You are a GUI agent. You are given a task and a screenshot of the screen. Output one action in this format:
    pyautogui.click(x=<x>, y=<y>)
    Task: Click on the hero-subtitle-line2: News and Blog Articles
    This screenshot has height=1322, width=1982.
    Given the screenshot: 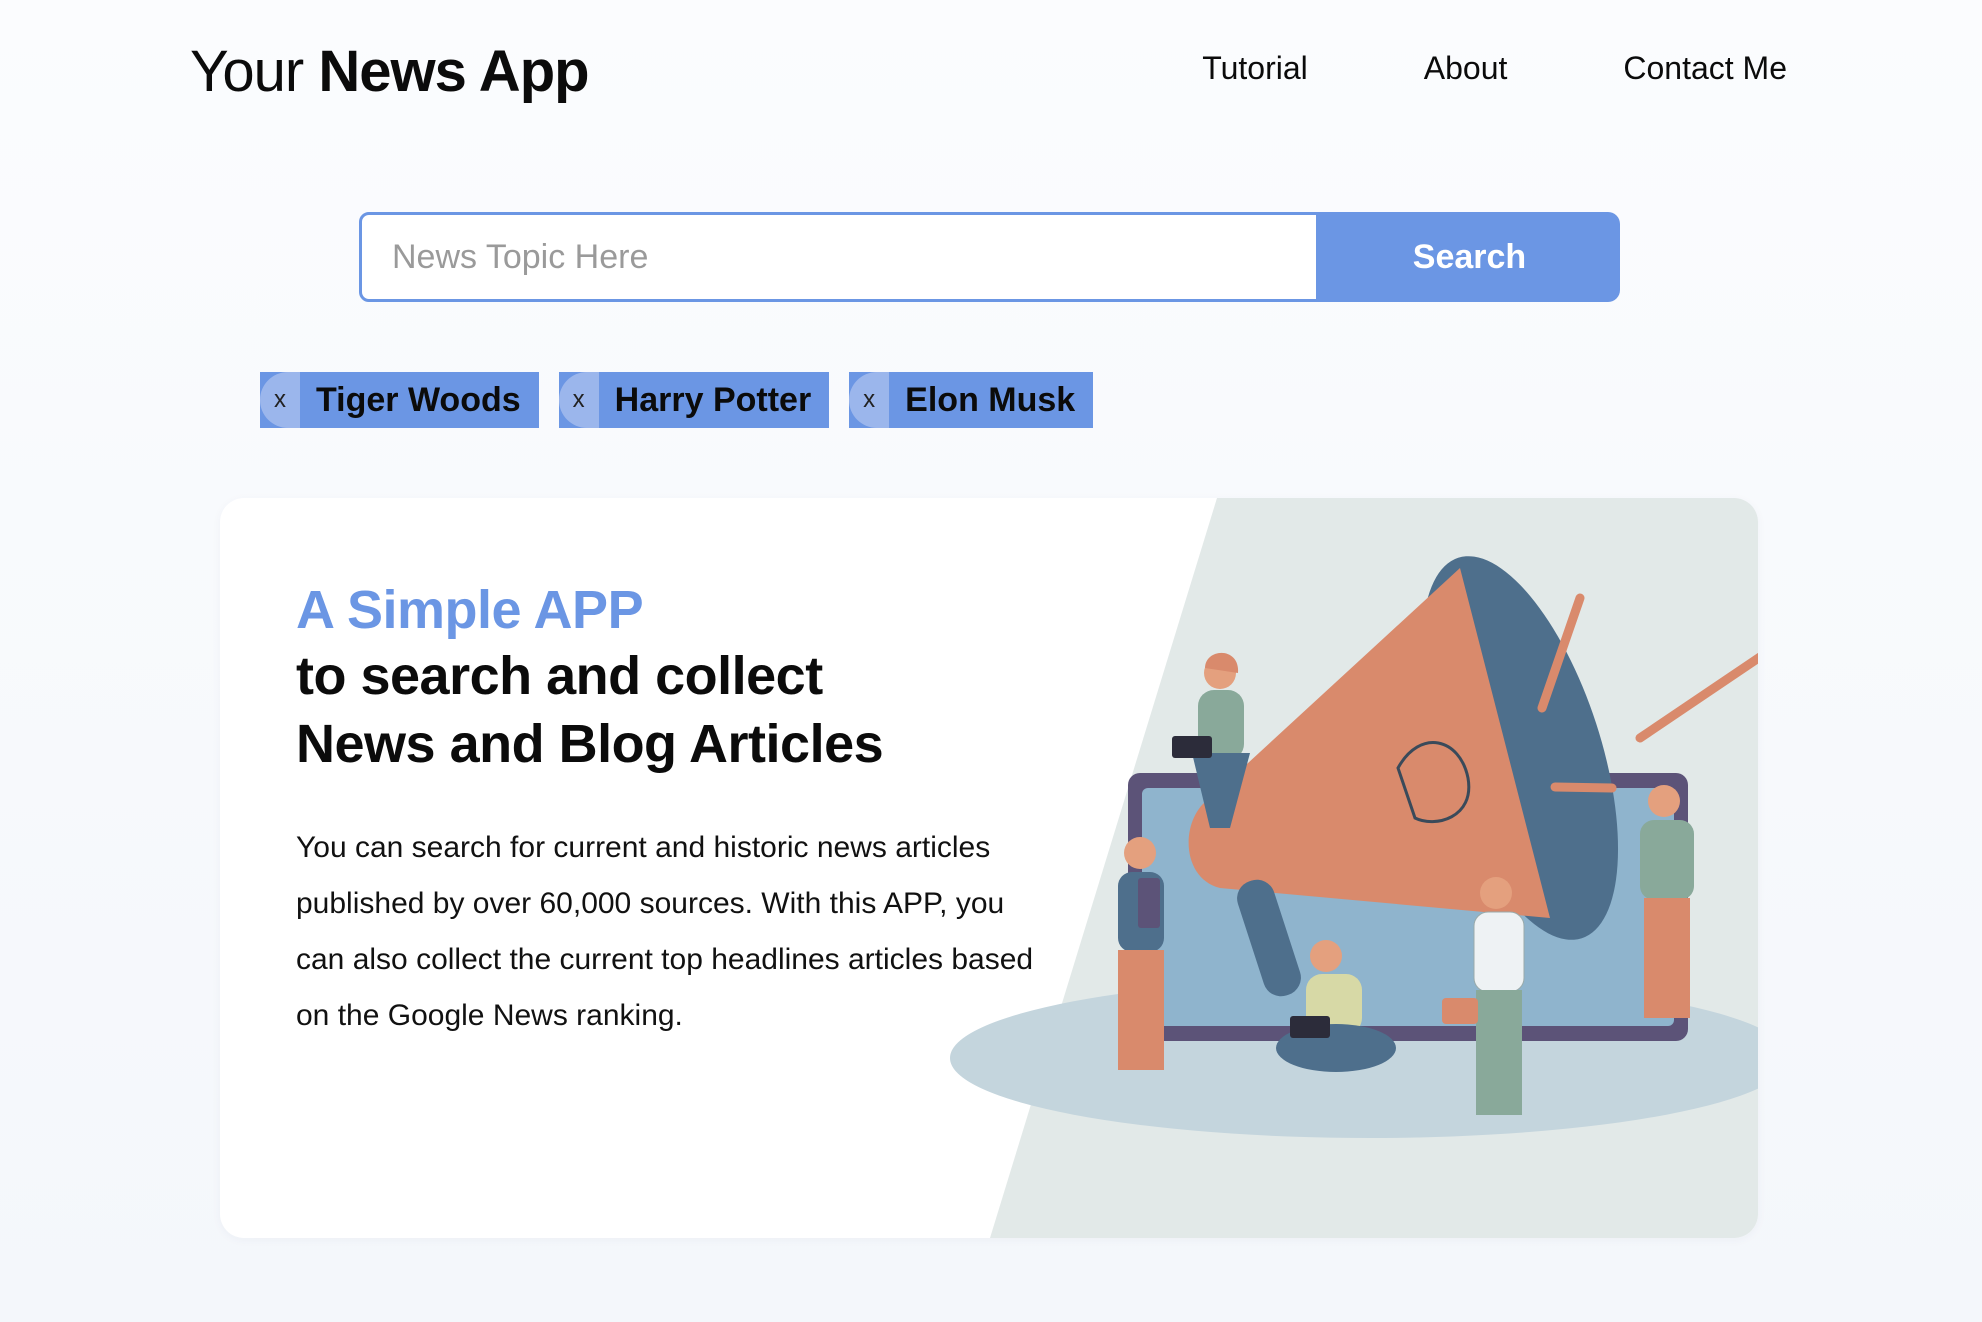 What is the action you would take?
    pyautogui.click(x=590, y=744)
    